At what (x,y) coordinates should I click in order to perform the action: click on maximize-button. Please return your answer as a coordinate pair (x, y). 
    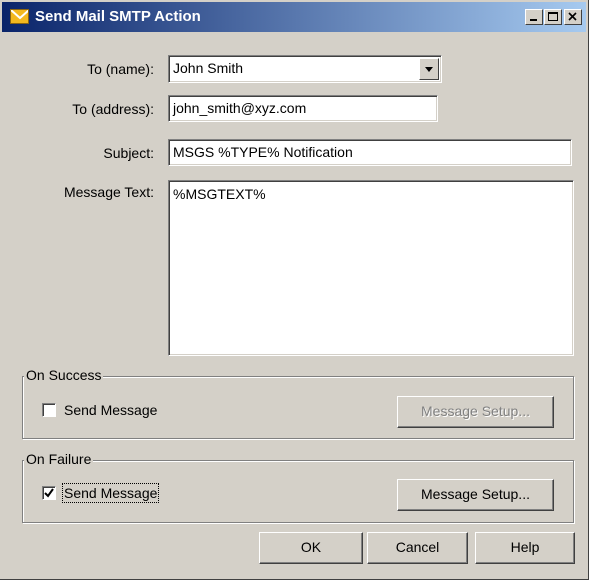
    Looking at the image, I should click on (553, 17).